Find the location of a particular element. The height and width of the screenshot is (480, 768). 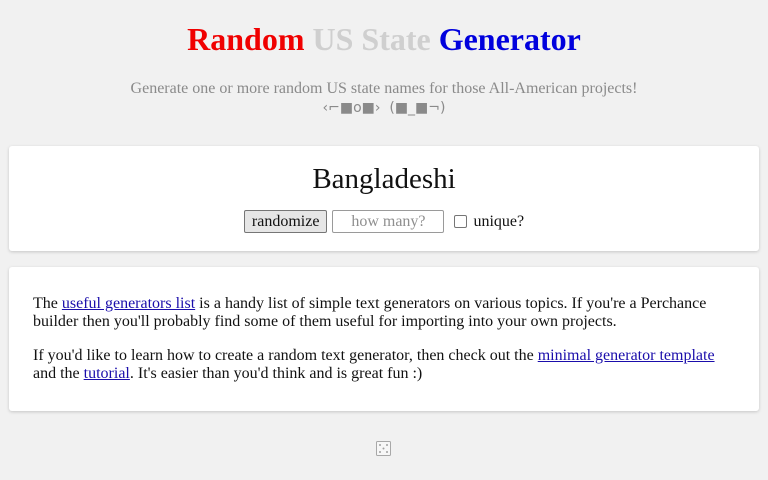

generator-controls: randomize unique? is located at coordinates (384, 221).